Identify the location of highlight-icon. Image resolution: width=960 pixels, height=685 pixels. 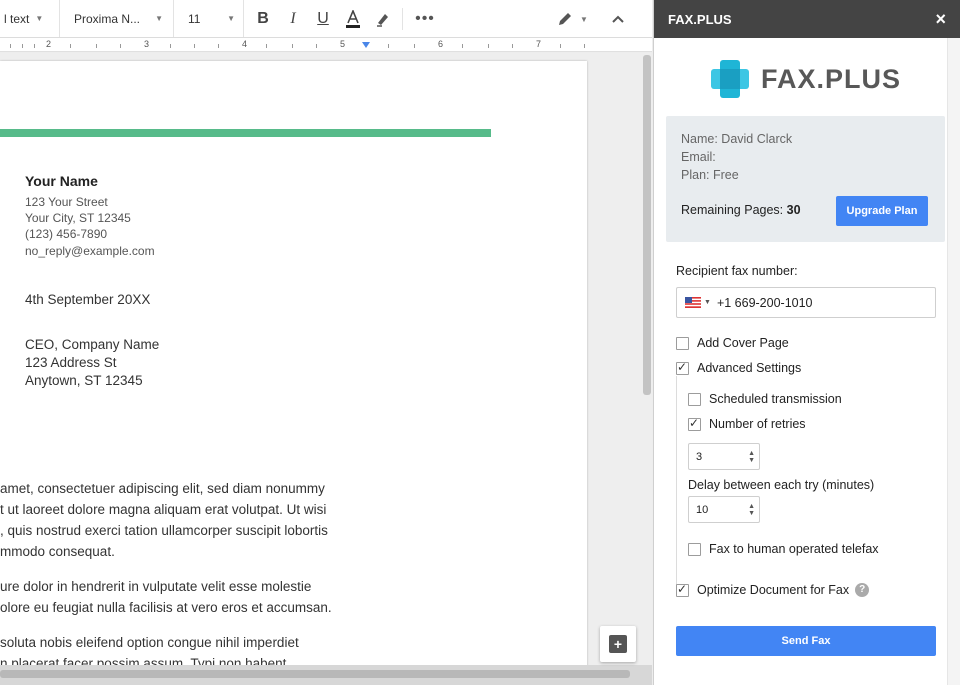
(383, 18).